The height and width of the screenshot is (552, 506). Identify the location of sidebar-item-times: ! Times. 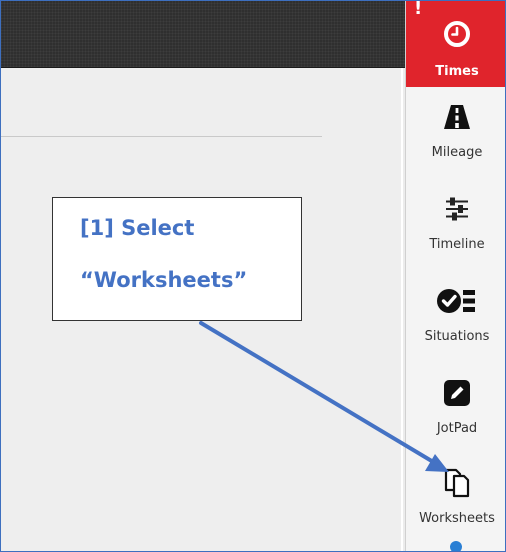
(455, 44).